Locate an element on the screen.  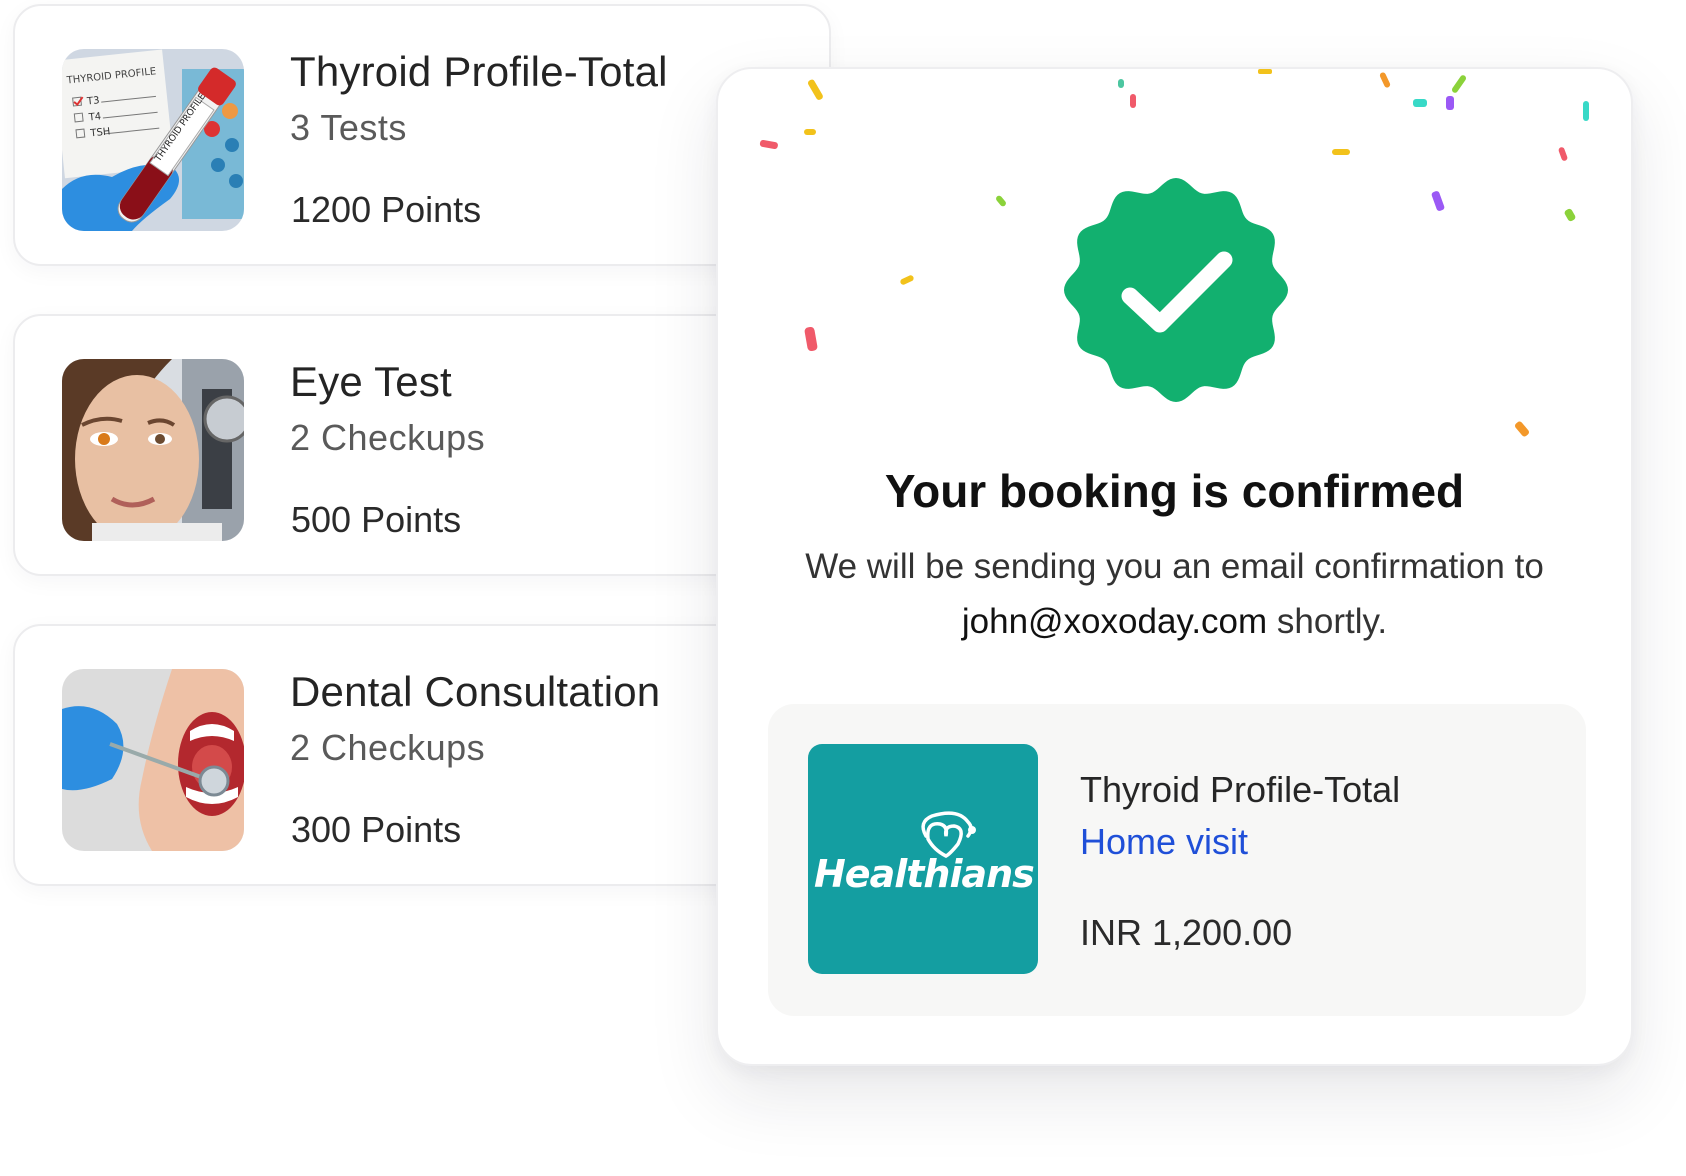
eye-test-image is located at coordinates (153, 450).